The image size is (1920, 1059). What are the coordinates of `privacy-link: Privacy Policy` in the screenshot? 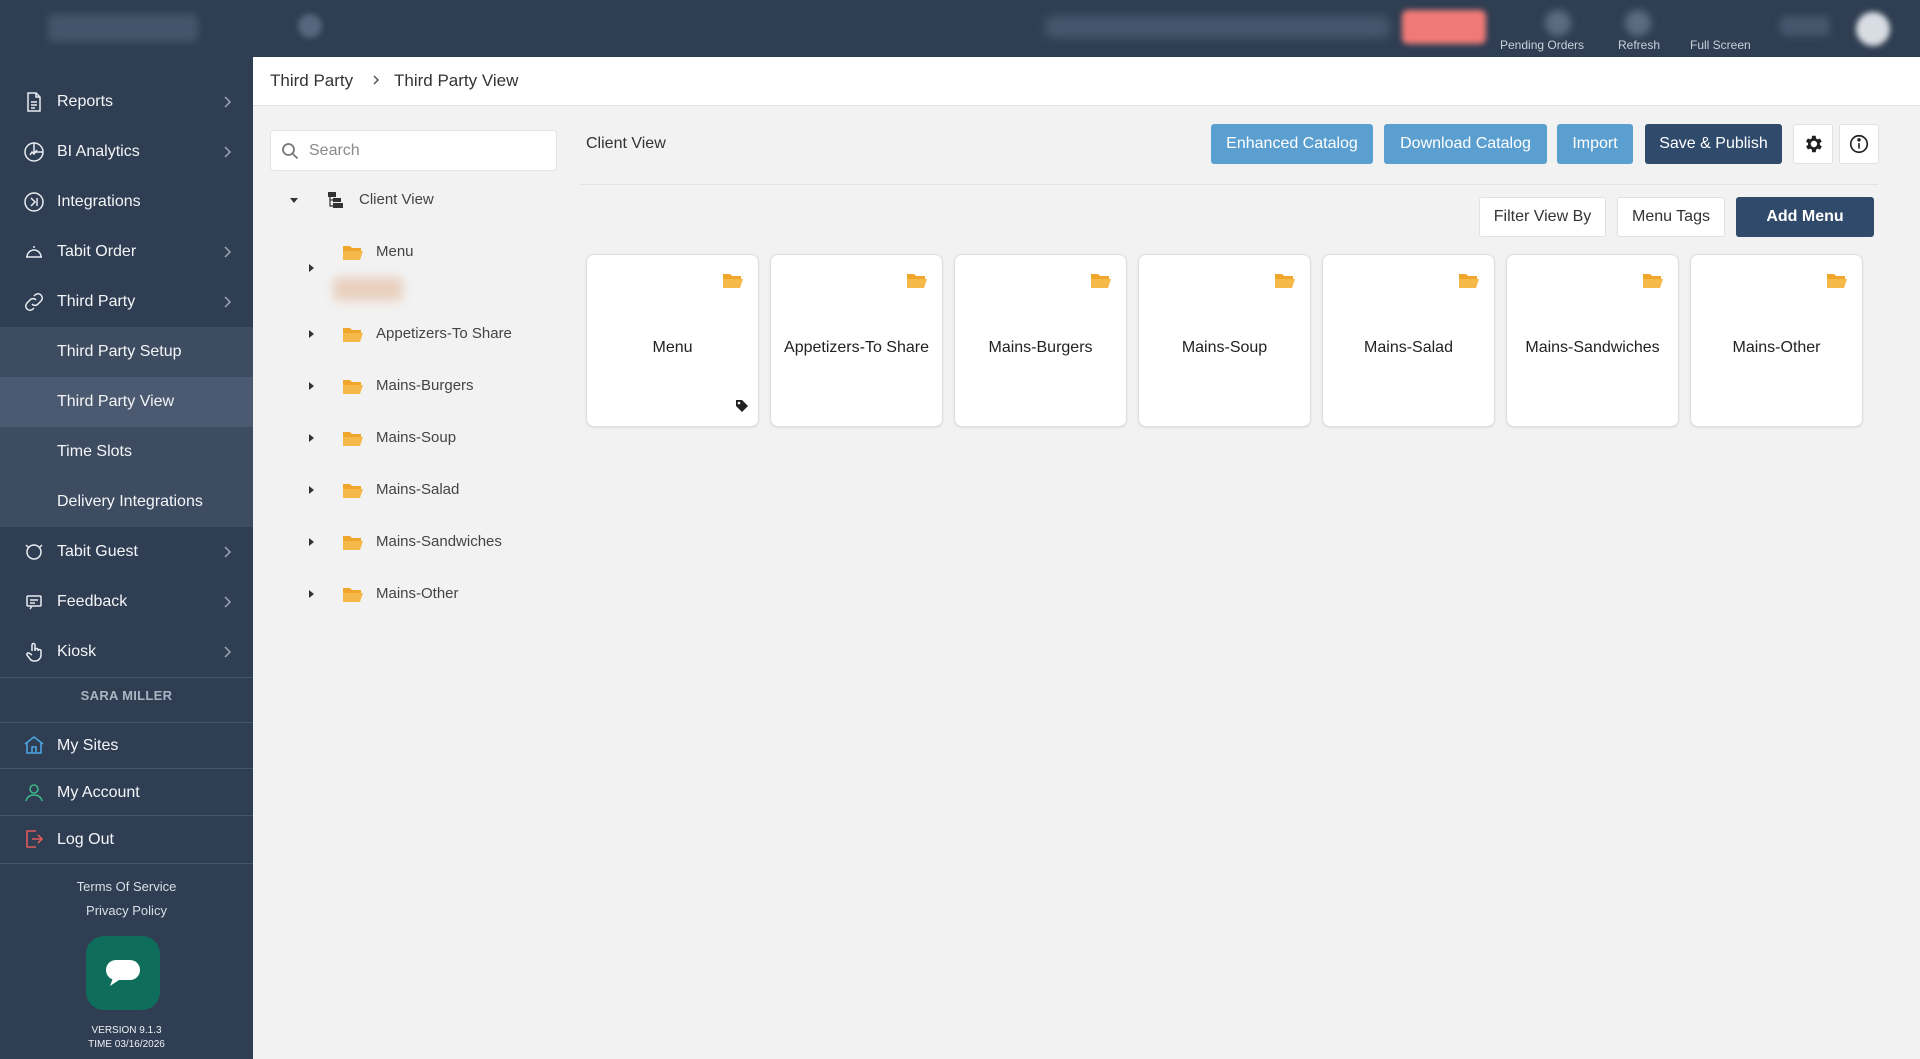 It's located at (126, 910).